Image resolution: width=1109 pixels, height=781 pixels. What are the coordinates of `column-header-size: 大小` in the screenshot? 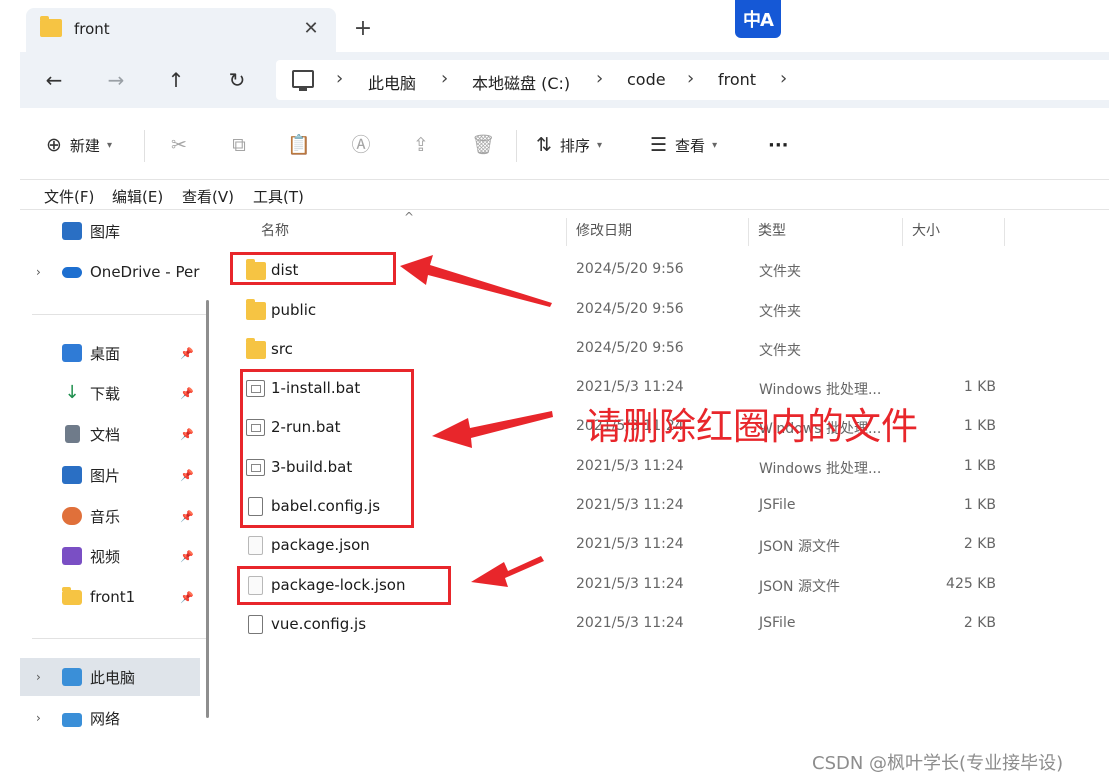 It's located at (926, 230).